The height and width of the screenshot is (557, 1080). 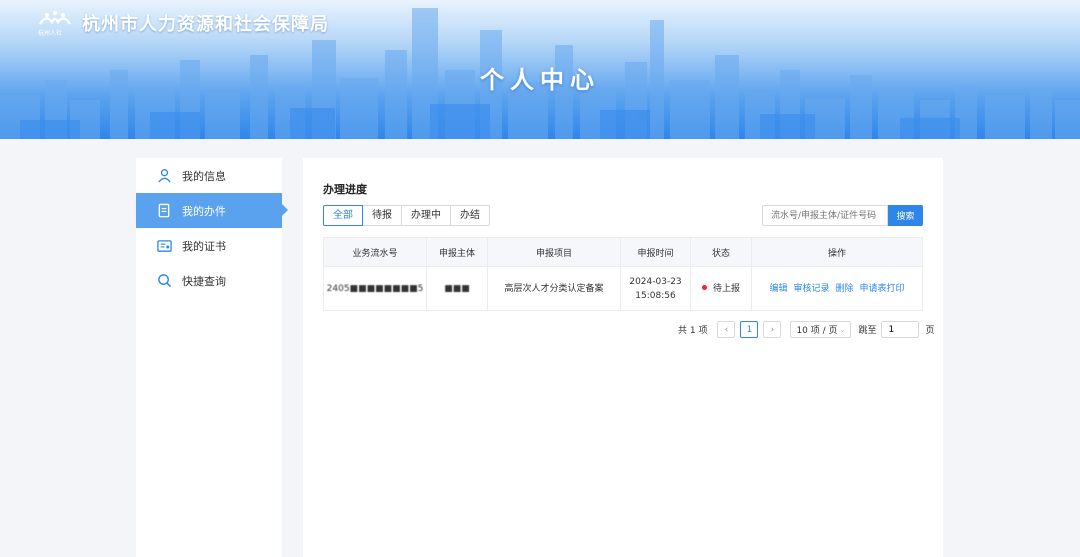 What do you see at coordinates (655, 295) in the screenshot?
I see `submit-time: 15:08:56` at bounding box center [655, 295].